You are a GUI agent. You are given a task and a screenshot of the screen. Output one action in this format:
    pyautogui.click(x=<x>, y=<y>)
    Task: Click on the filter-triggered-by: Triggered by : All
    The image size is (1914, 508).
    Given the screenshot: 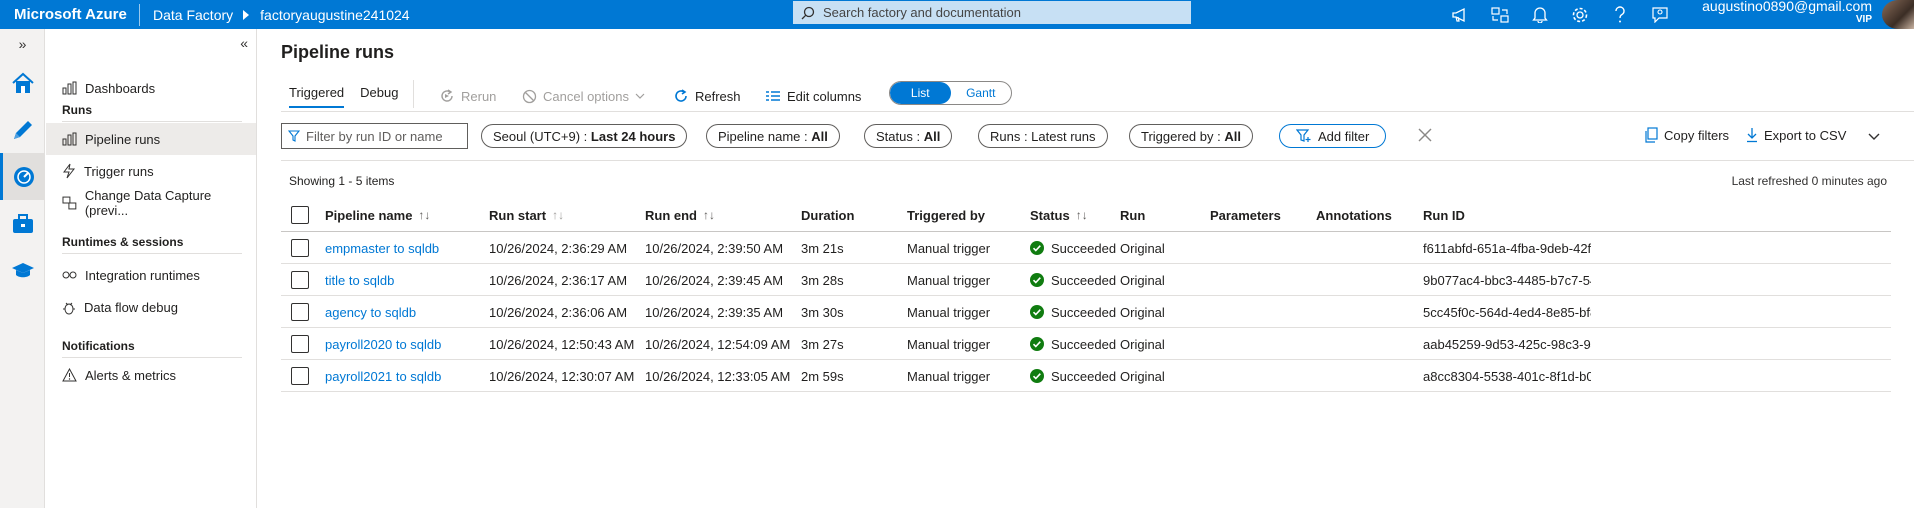 What is the action you would take?
    pyautogui.click(x=1191, y=136)
    